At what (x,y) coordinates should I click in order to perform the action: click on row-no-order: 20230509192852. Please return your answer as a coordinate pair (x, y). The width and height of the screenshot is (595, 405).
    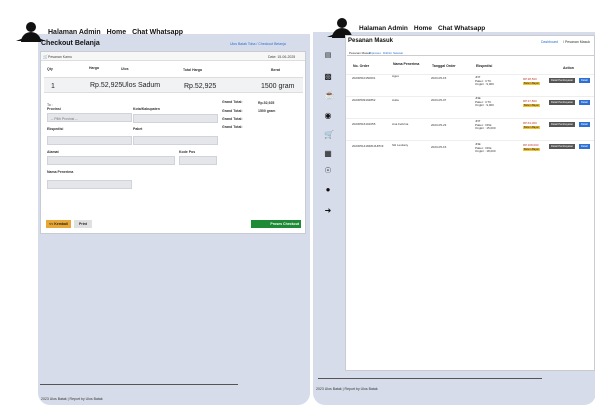
    Looking at the image, I should click on (364, 100).